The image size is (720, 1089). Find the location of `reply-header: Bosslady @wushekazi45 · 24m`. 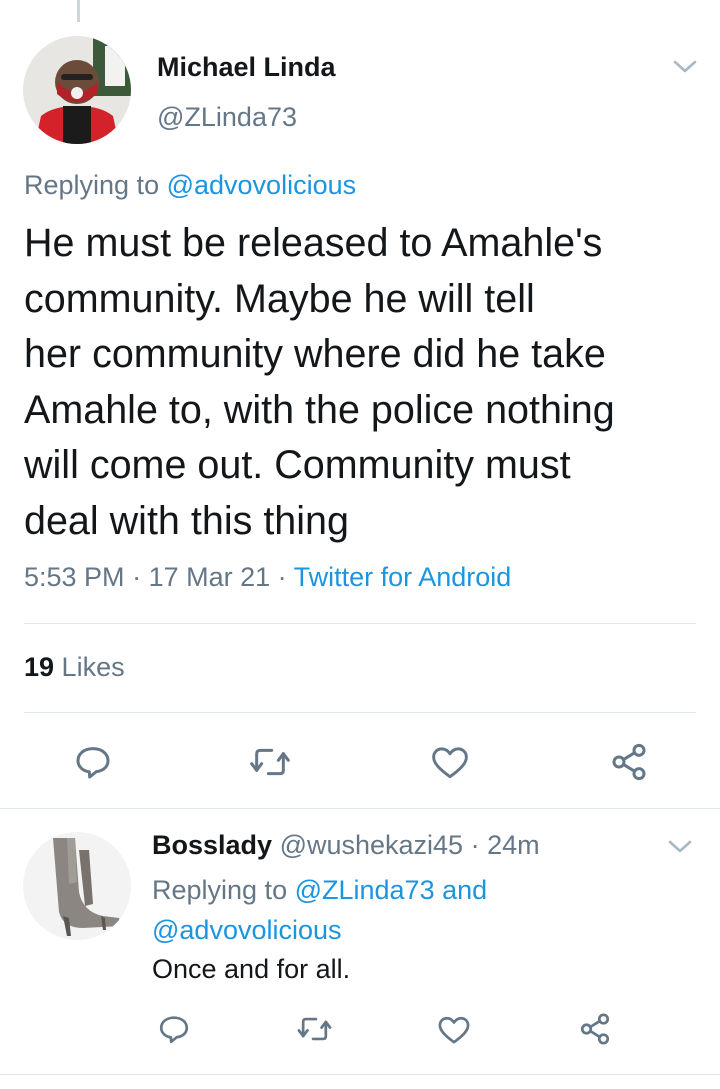

reply-header: Bosslady @wushekazi45 · 24m is located at coordinates (346, 845).